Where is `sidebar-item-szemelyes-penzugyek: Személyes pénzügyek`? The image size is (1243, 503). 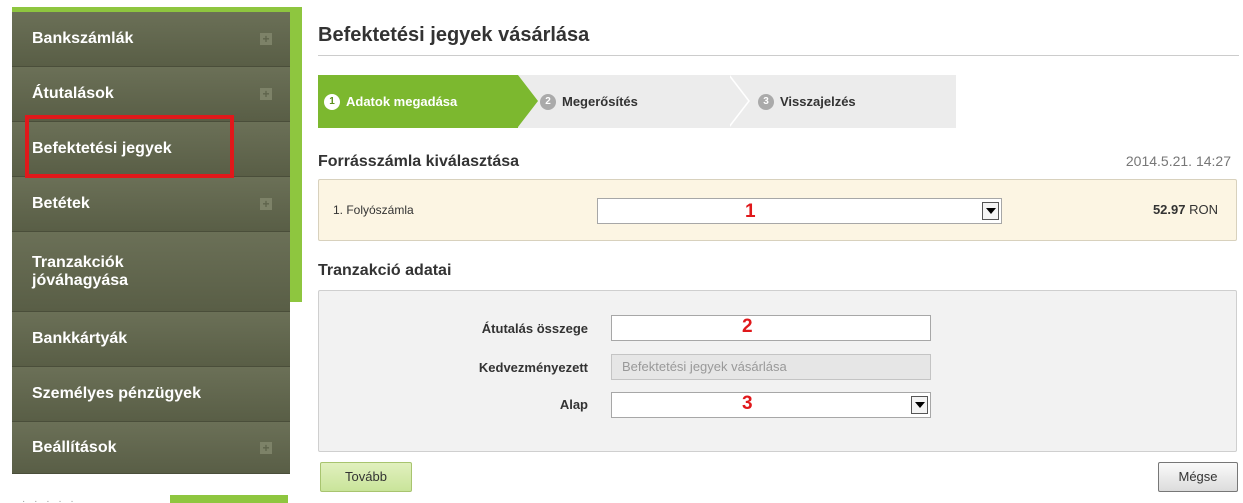
sidebar-item-szemelyes-penzugyek: Személyes pénzügyek is located at coordinates (151, 394).